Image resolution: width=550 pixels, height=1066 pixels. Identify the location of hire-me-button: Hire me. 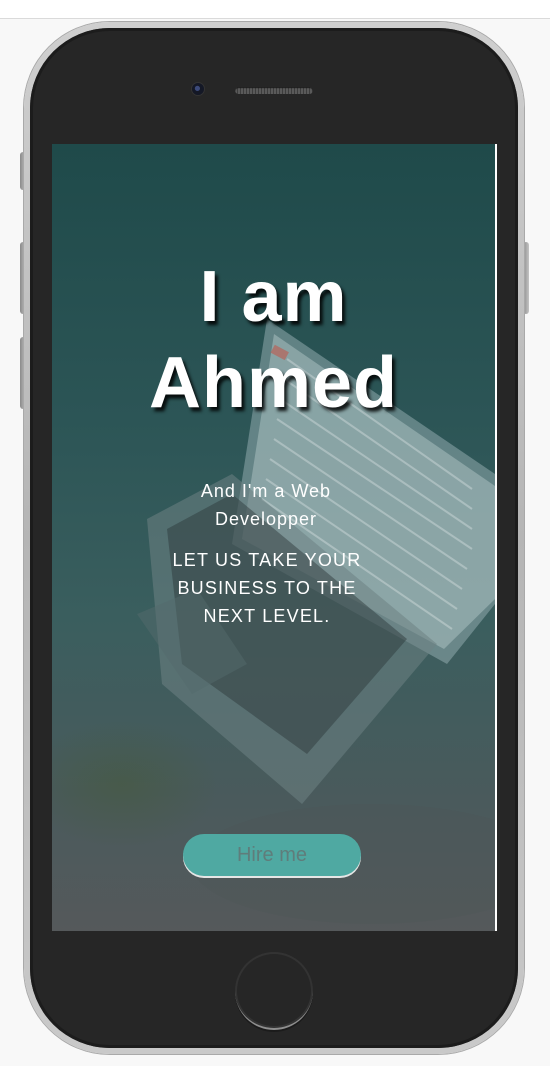
(272, 855).